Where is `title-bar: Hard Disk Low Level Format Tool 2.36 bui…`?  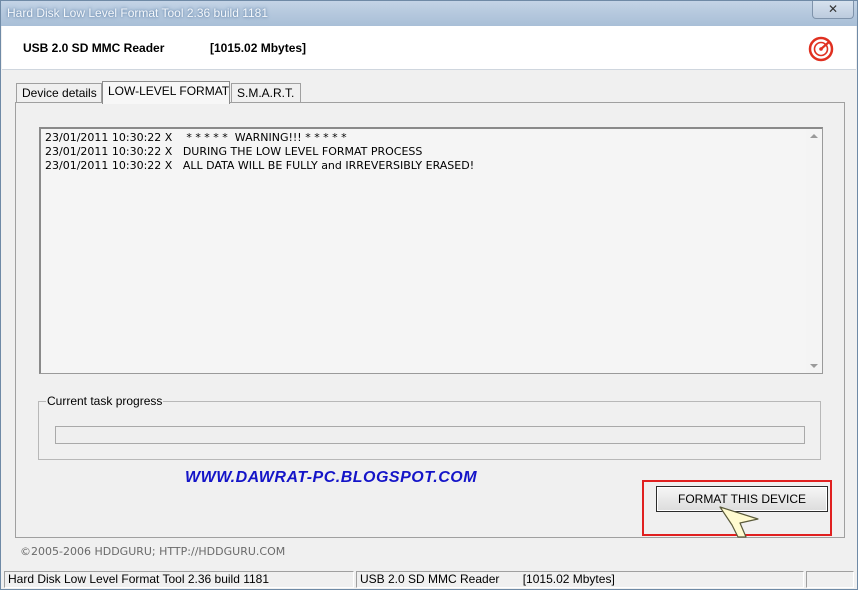 title-bar: Hard Disk Low Level Format Tool 2.36 bui… is located at coordinates (429, 13).